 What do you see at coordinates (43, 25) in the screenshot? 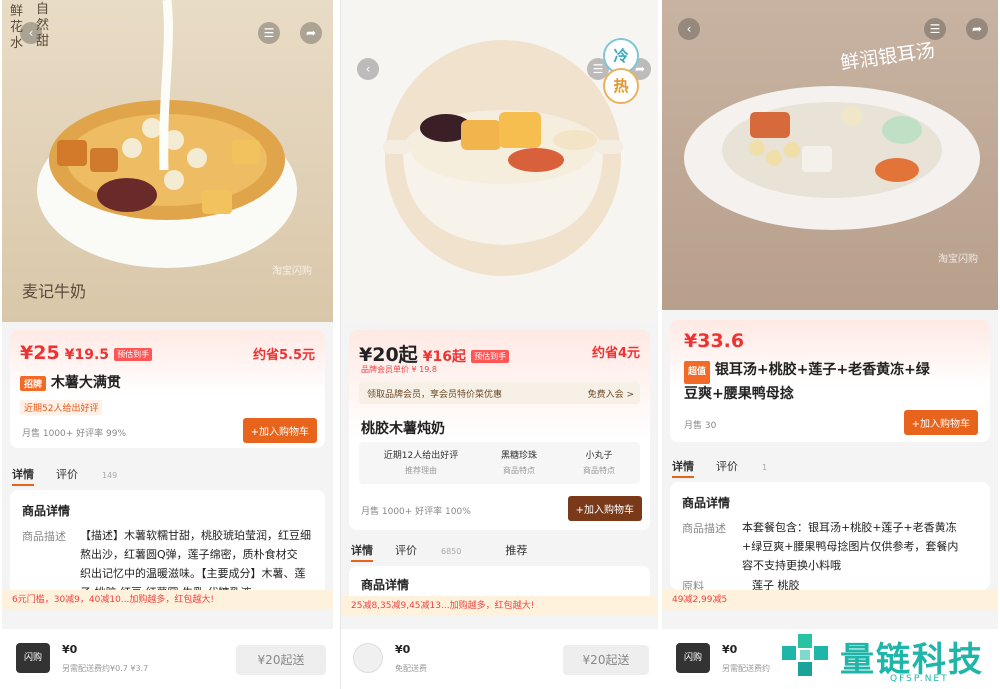
I see `hero-slogan-vertical: 自 然 甜` at bounding box center [43, 25].